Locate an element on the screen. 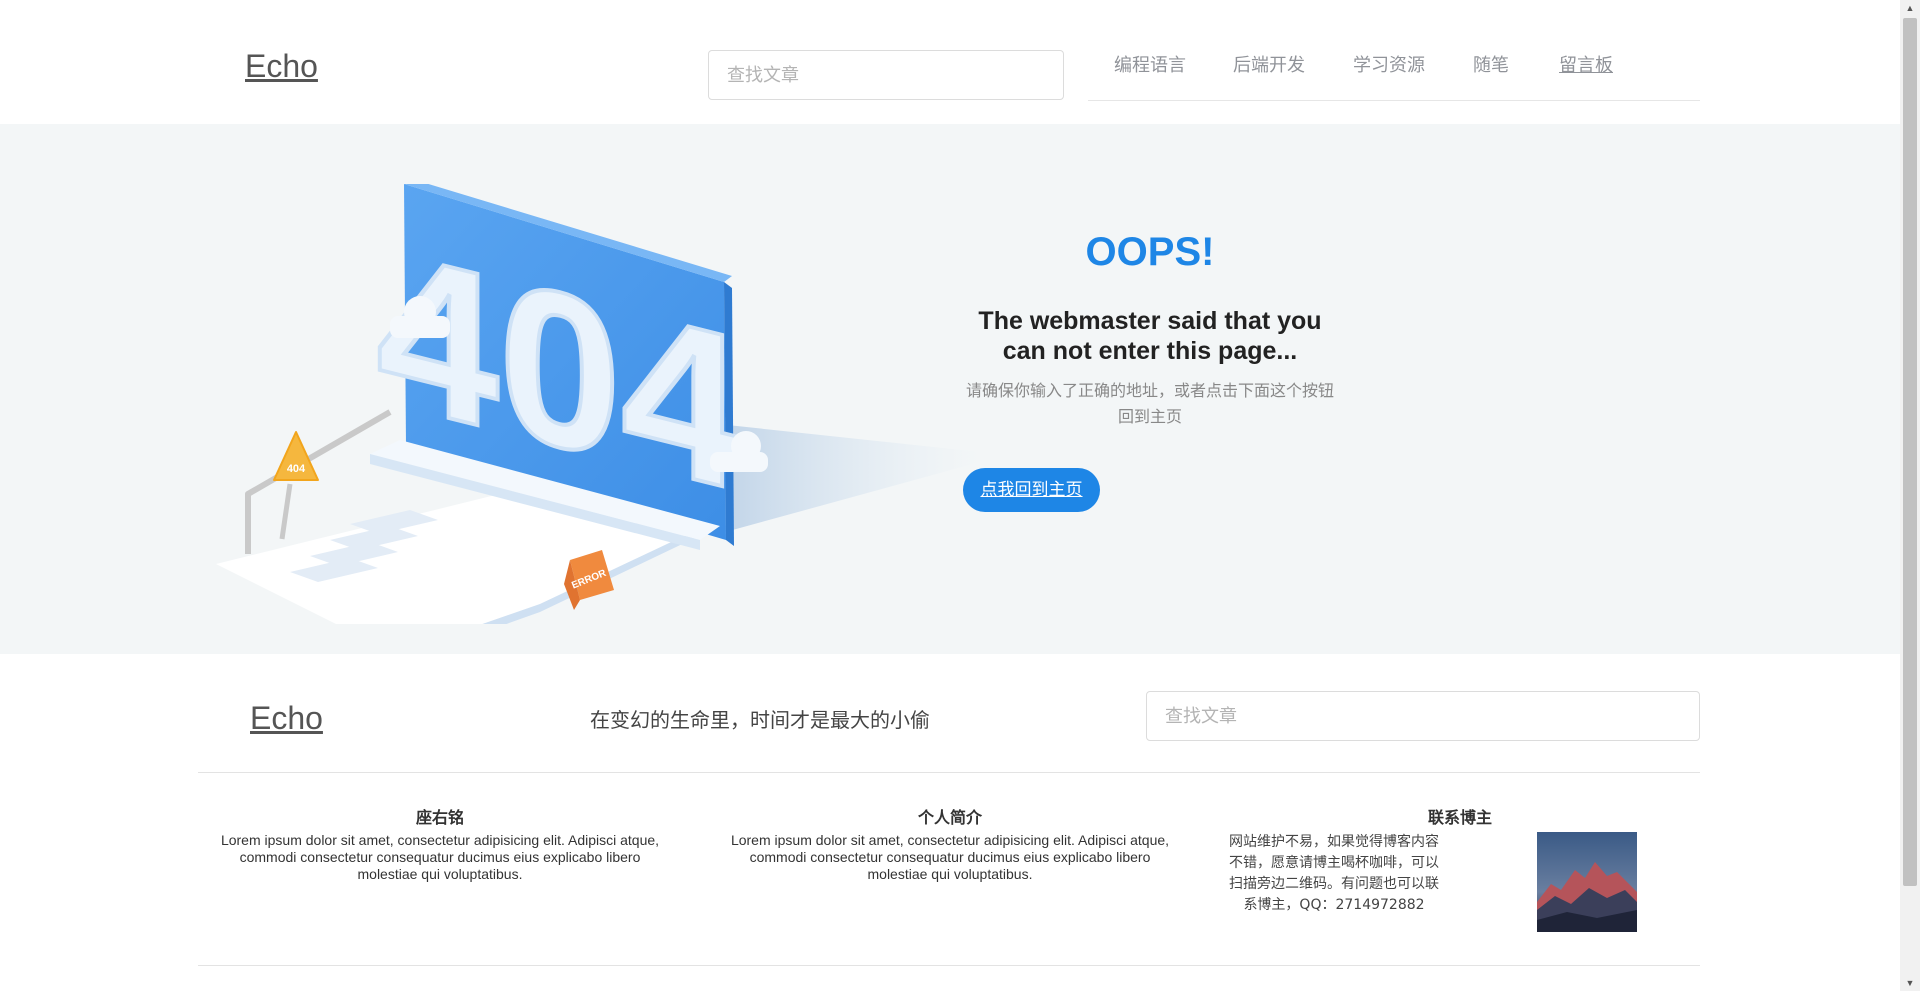 The image size is (1920, 991). oops-title: OOPS! is located at coordinates (1150, 252).